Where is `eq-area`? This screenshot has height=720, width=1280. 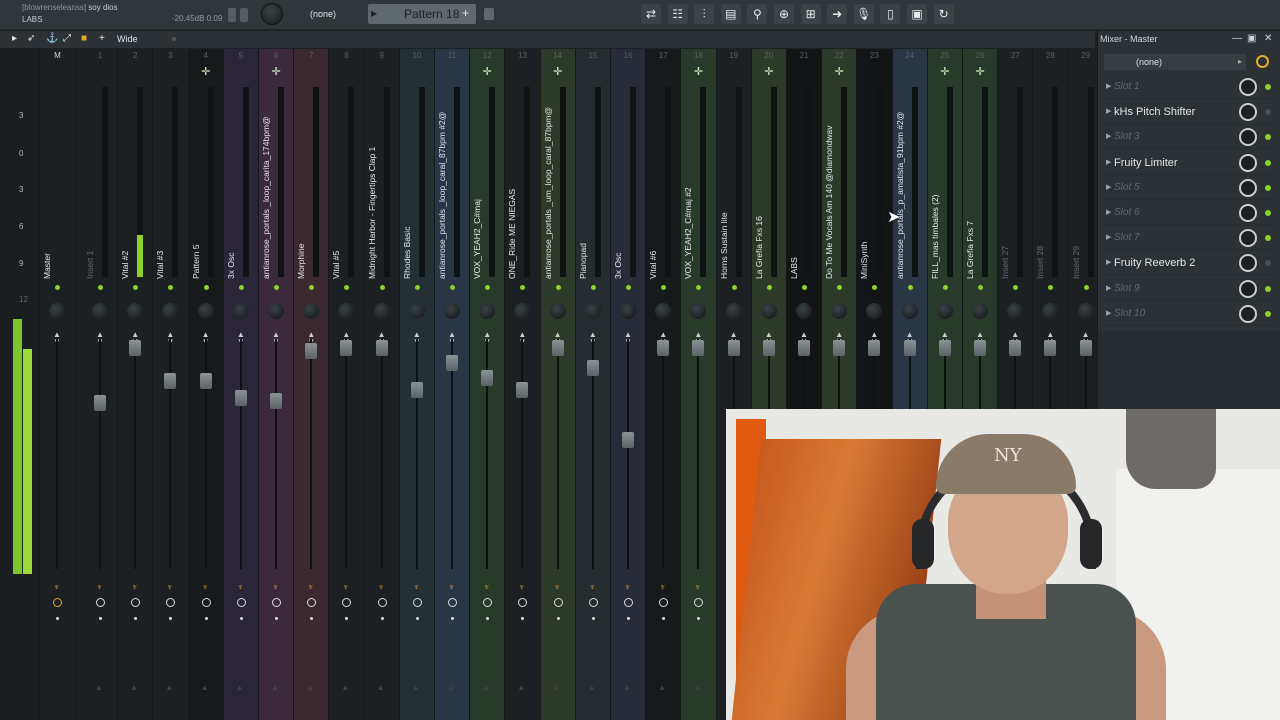 eq-area is located at coordinates (1189, 370).